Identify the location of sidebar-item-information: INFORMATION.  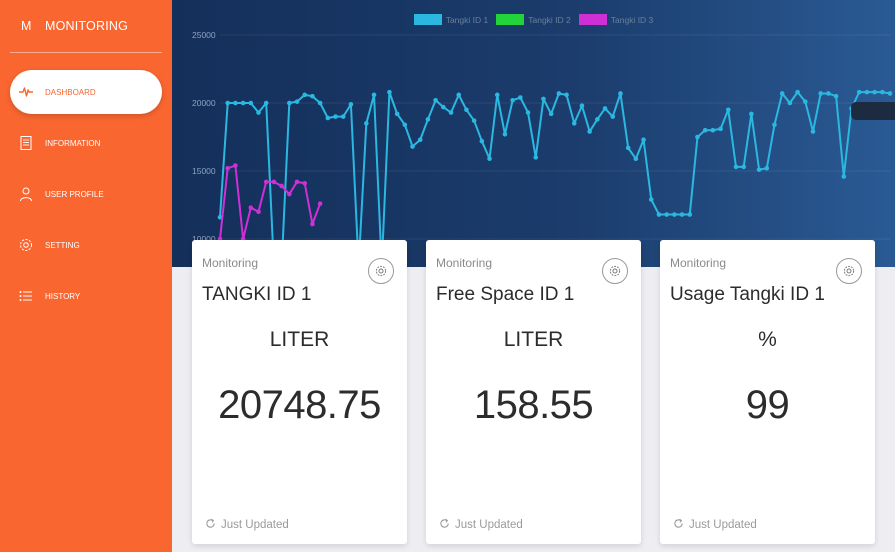
(86, 143).